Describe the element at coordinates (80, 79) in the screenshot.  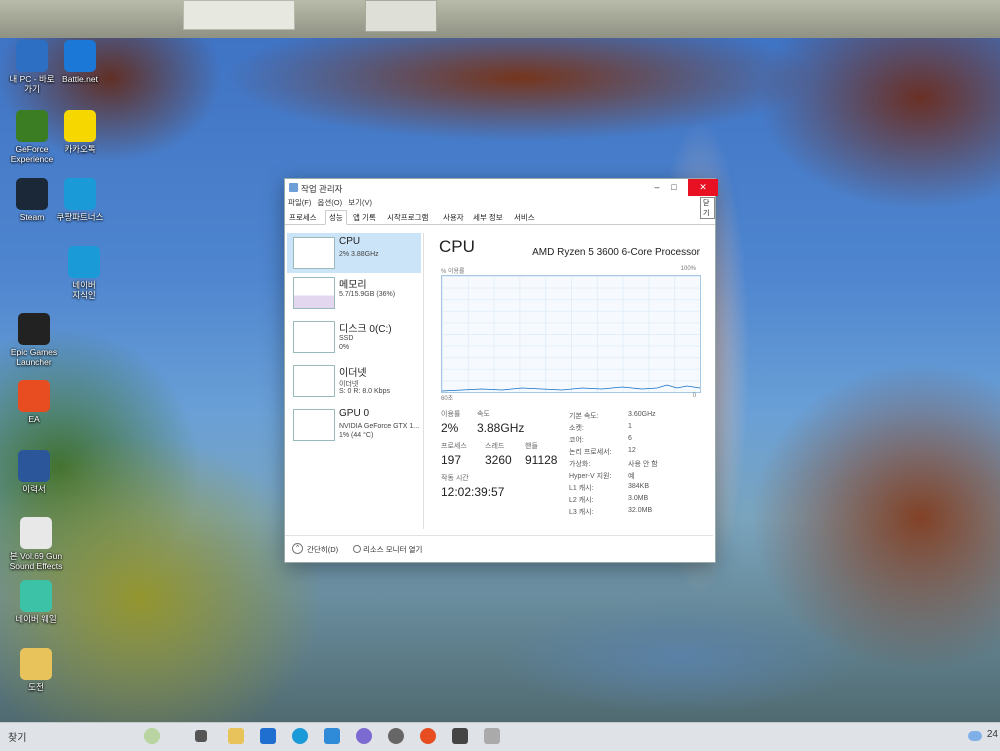
I see `desktop-icon-label: Battle.net` at that location.